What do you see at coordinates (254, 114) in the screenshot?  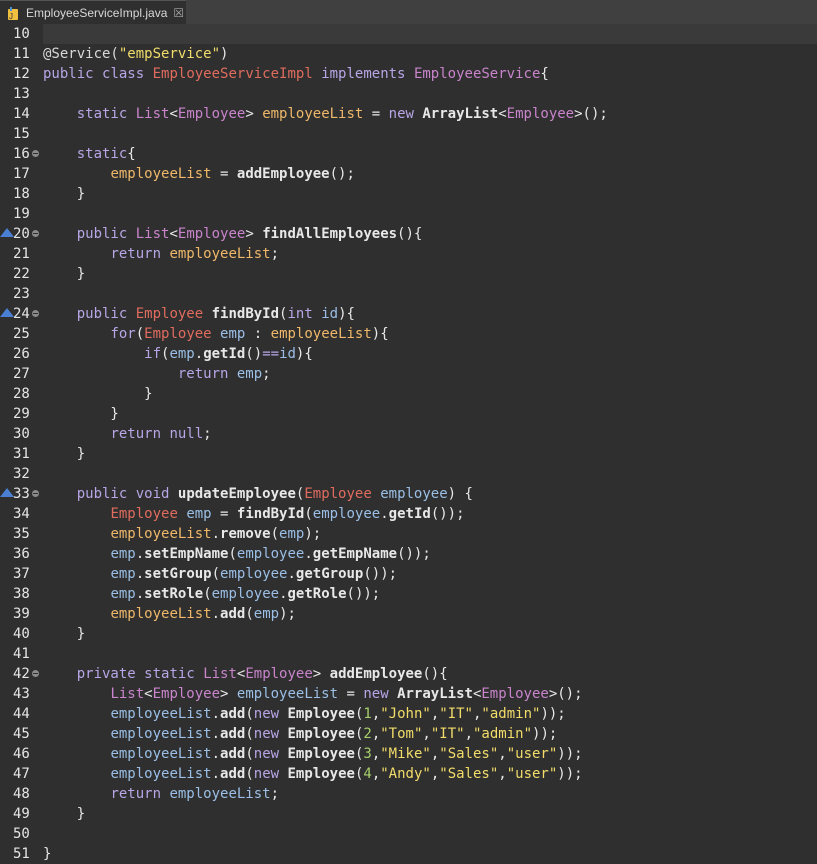 I see `code-token: >` at bounding box center [254, 114].